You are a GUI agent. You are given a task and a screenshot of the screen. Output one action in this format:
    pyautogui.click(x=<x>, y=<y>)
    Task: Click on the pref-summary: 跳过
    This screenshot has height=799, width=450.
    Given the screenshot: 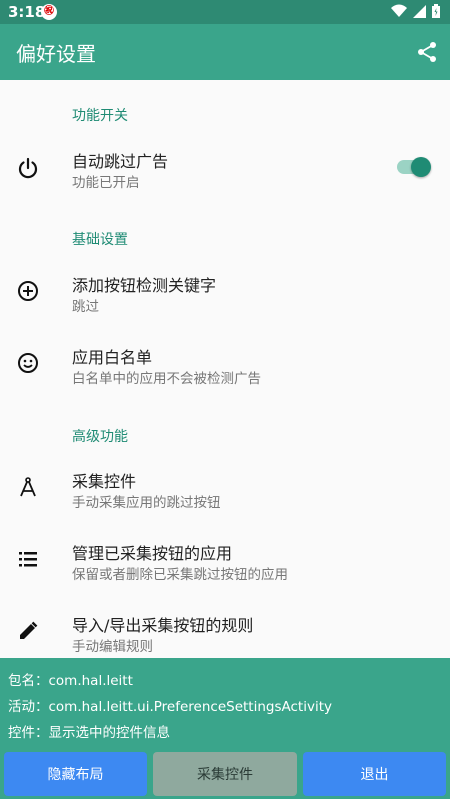 What is the action you would take?
    pyautogui.click(x=85, y=307)
    